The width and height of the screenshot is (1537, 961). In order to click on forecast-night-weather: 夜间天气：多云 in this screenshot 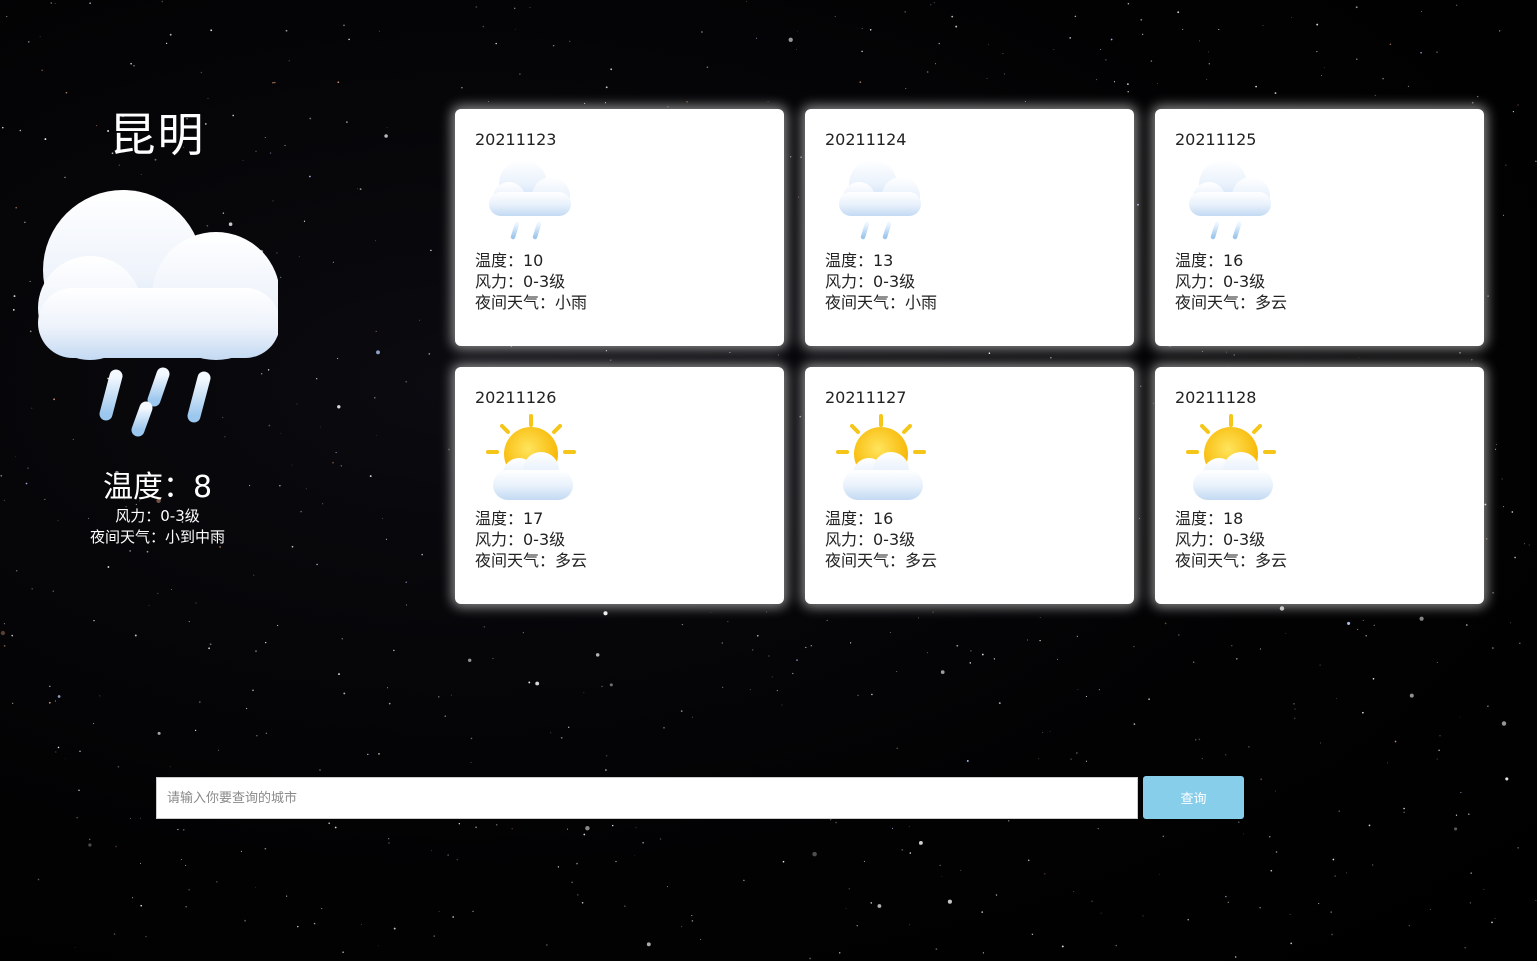, I will do `click(531, 560)`.